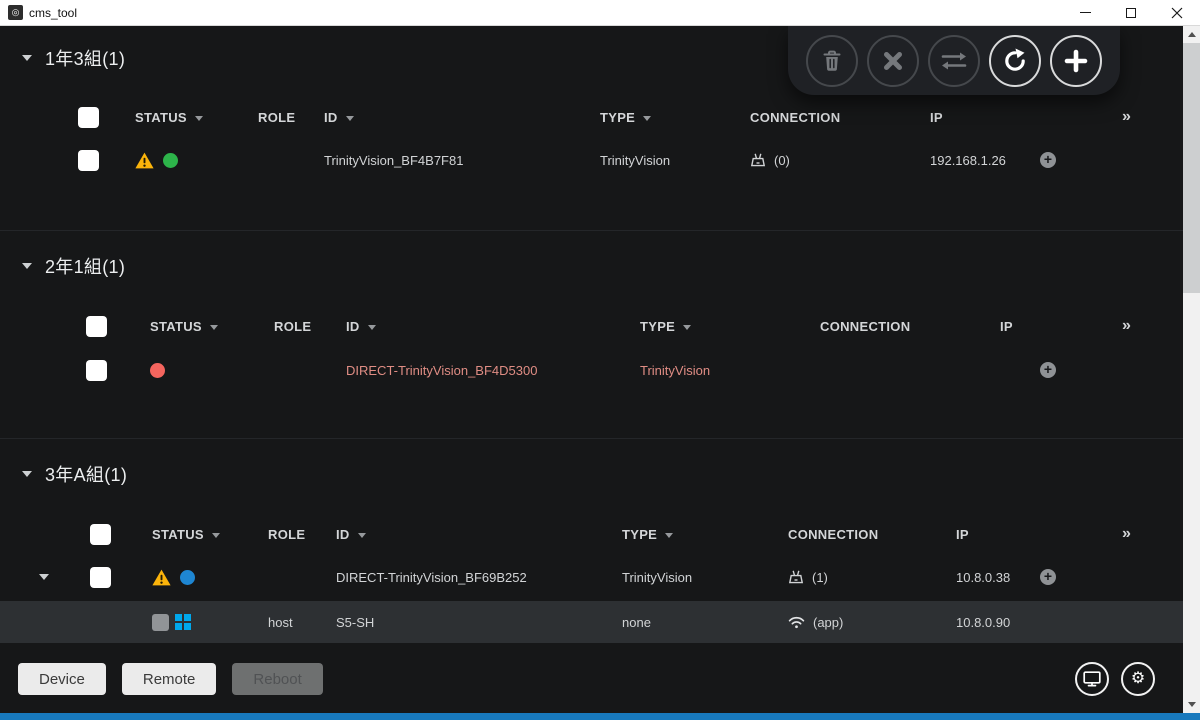 The width and height of the screenshot is (1200, 720). Describe the element at coordinates (636, 622) in the screenshot. I see `cell-type: none` at that location.